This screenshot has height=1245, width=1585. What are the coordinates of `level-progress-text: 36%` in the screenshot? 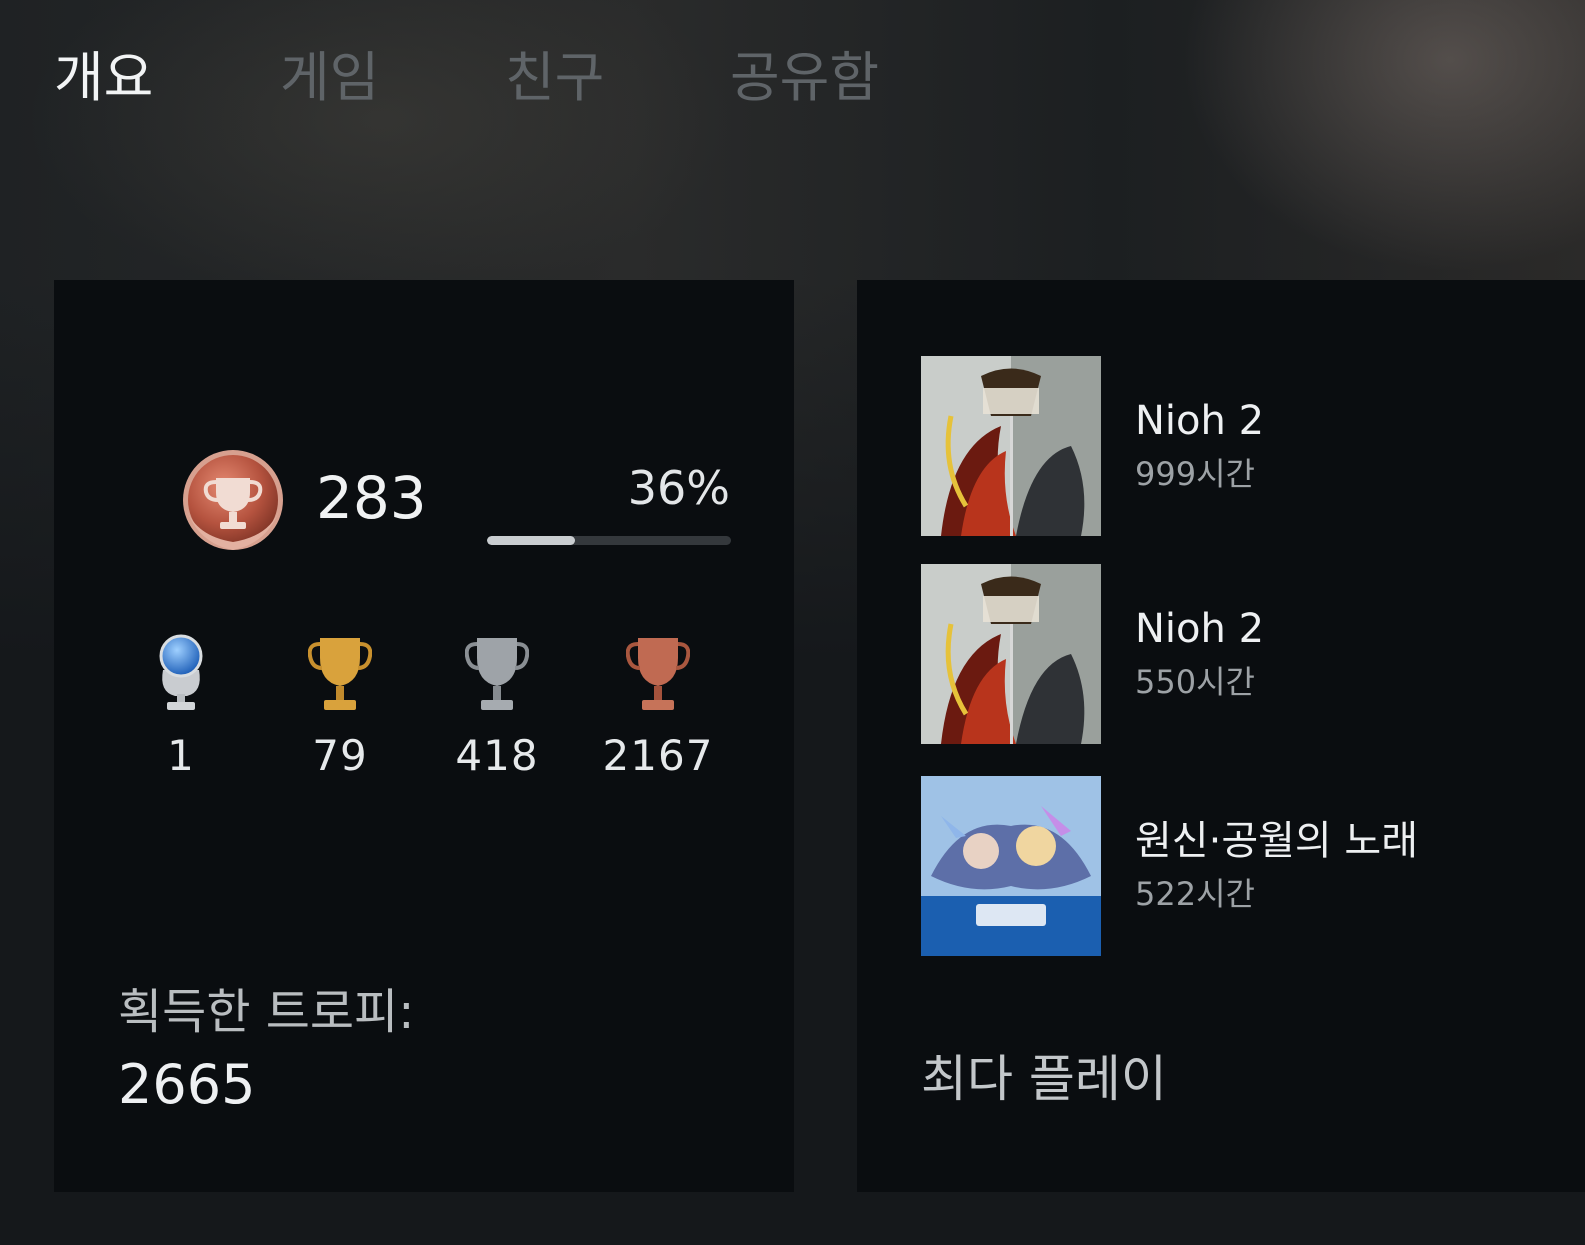 It's located at (678, 488).